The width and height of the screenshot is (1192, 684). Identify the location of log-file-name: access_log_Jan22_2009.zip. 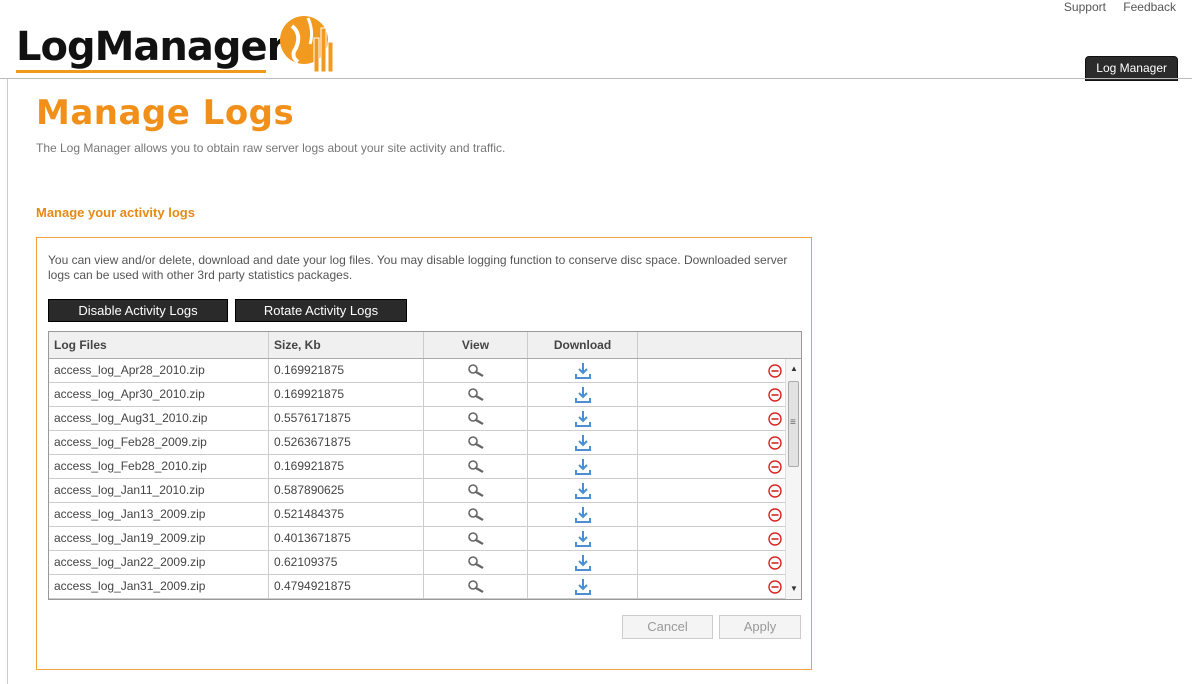
(159, 562).